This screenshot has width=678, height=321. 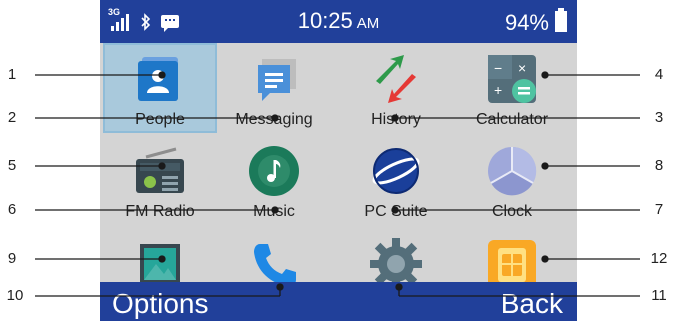 I want to click on callout-5: 5, so click(x=12, y=165).